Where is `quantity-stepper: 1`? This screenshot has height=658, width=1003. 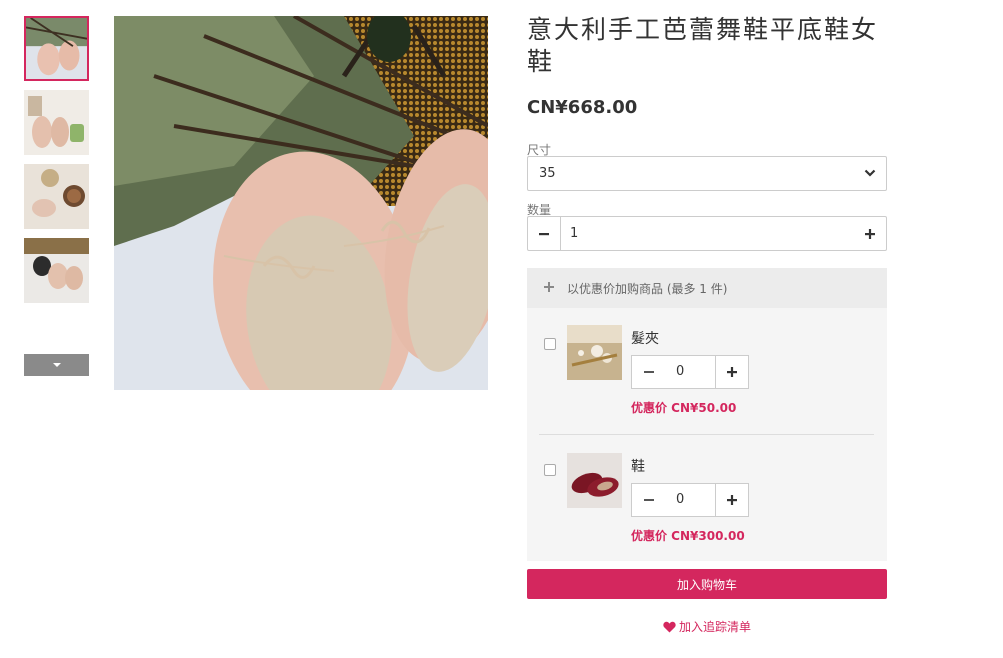
quantity-stepper: 1 is located at coordinates (707, 233).